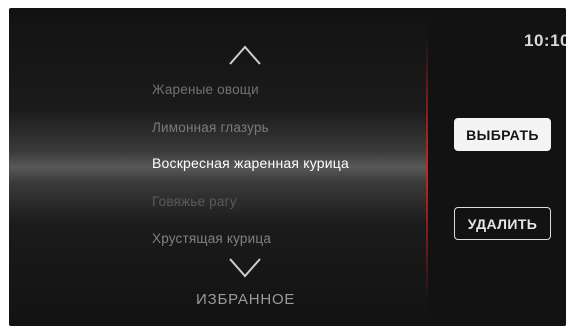 The height and width of the screenshot is (335, 572). Describe the element at coordinates (545, 40) in the screenshot. I see `clock-readout: 10:10` at that location.